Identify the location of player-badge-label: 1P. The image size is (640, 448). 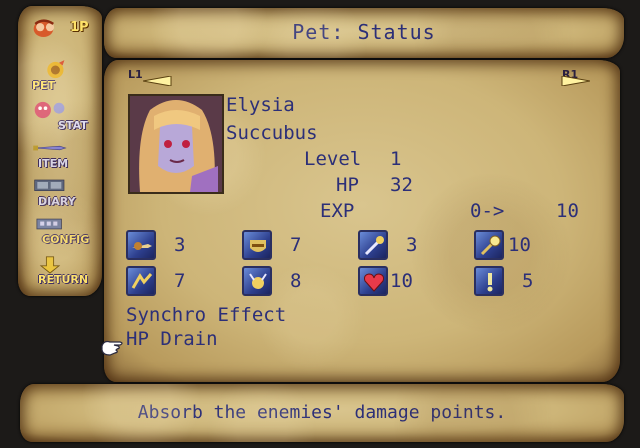
(79, 27).